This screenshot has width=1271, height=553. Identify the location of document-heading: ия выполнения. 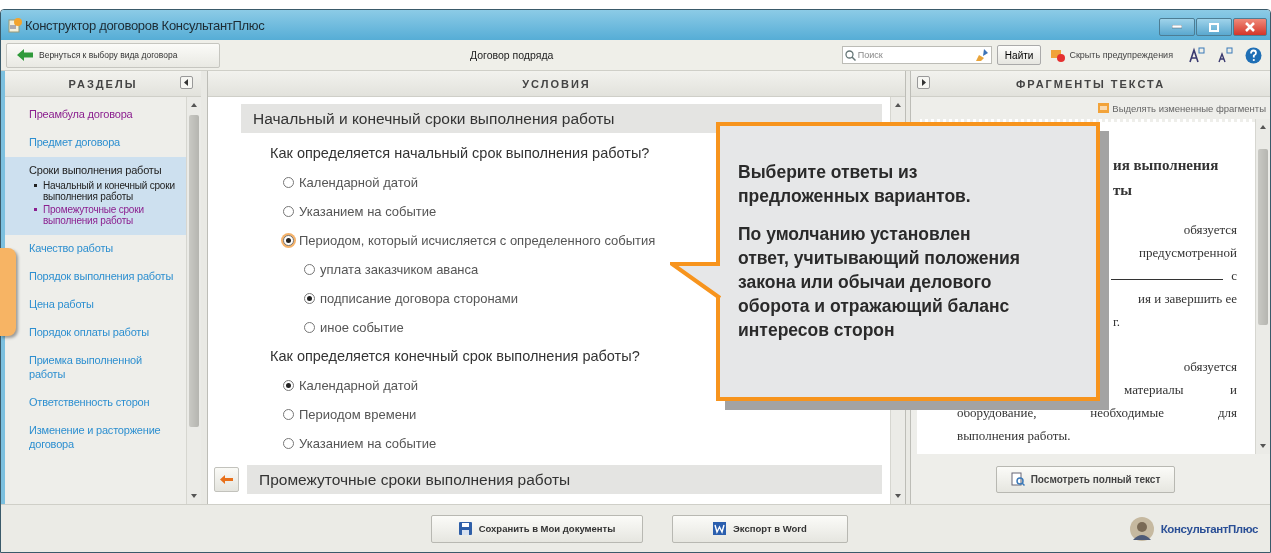
(1166, 165).